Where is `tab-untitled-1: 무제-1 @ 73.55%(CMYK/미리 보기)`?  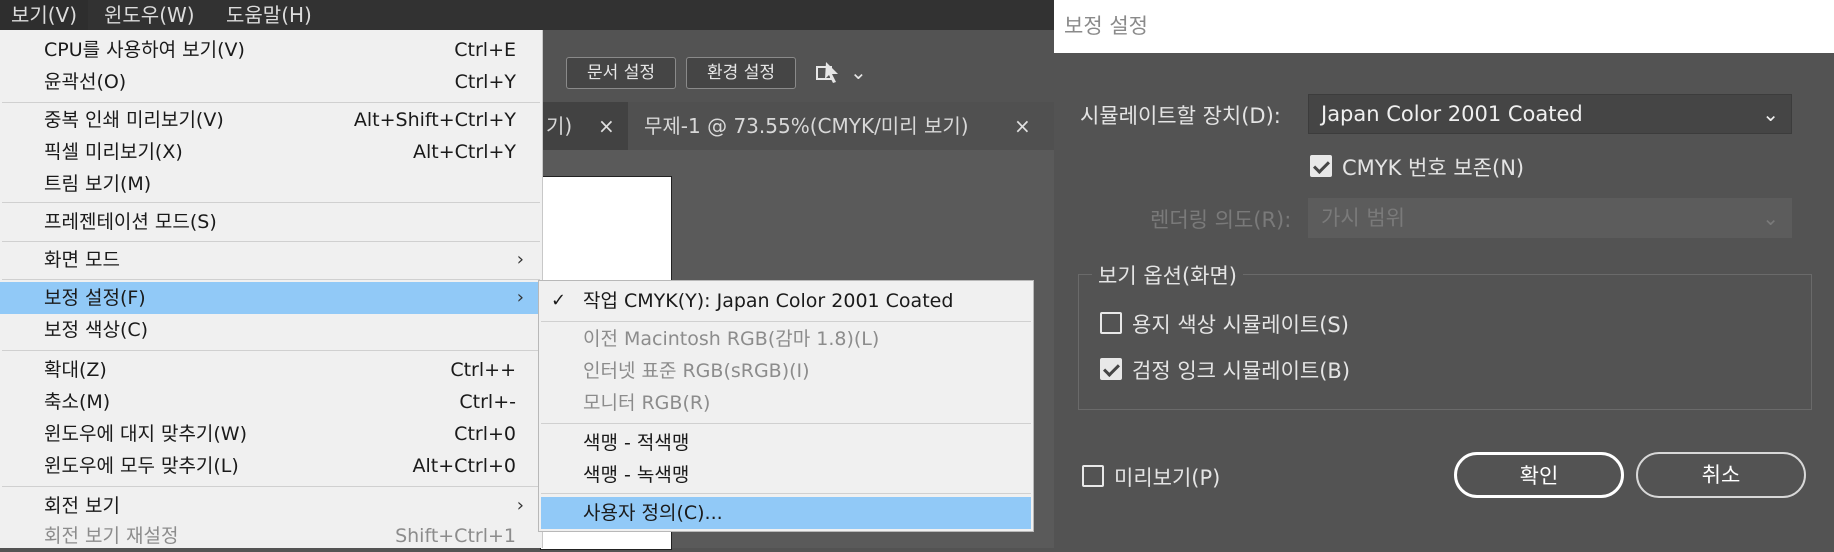
tab-untitled-1: 무제-1 @ 73.55%(CMYK/미리 보기) is located at coordinates (841, 126).